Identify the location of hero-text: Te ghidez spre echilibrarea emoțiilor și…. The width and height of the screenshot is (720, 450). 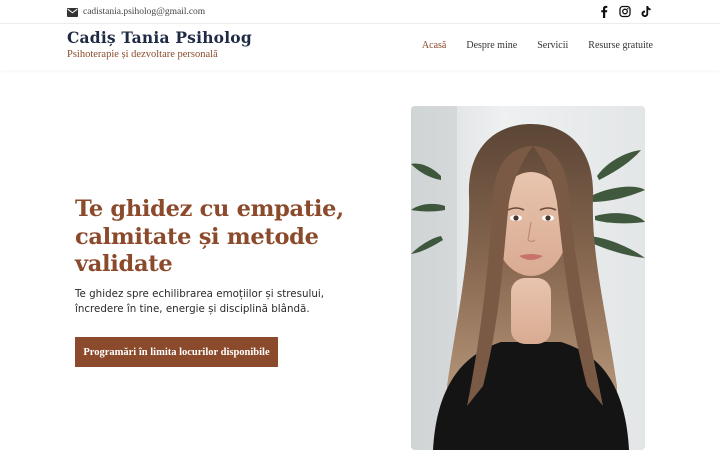
(199, 301).